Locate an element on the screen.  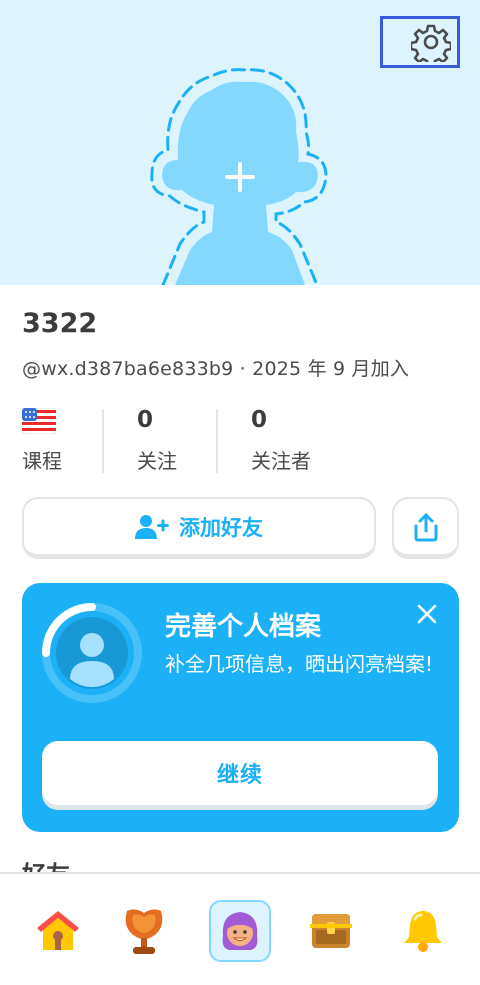
stat-following-value: 0 is located at coordinates (145, 420).